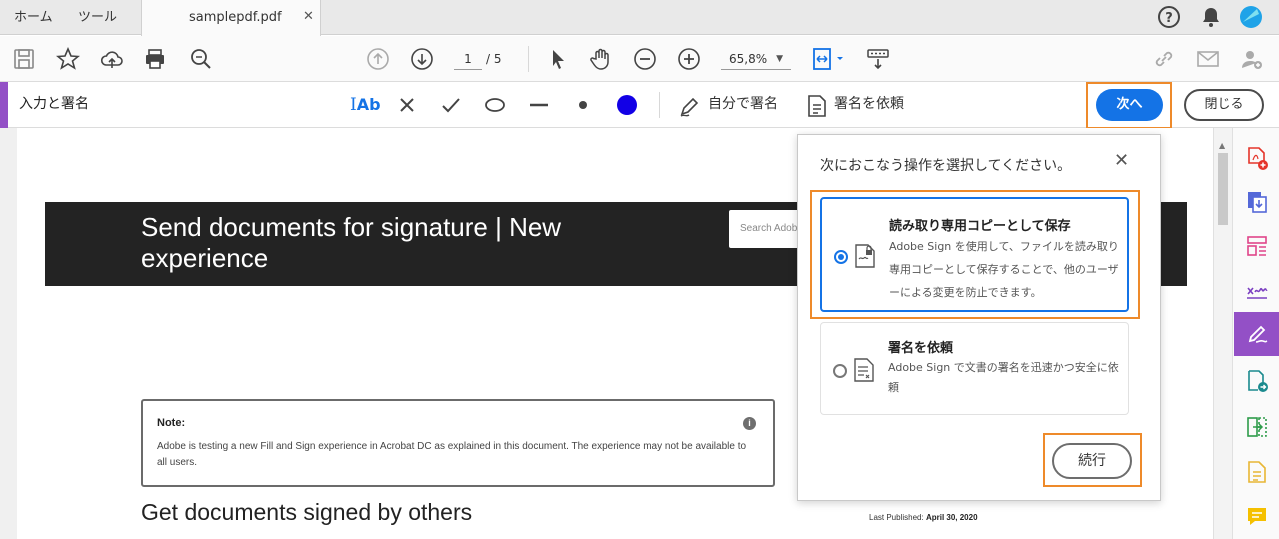  I want to click on sign-yourself-label: 自分で署名, so click(743, 104).